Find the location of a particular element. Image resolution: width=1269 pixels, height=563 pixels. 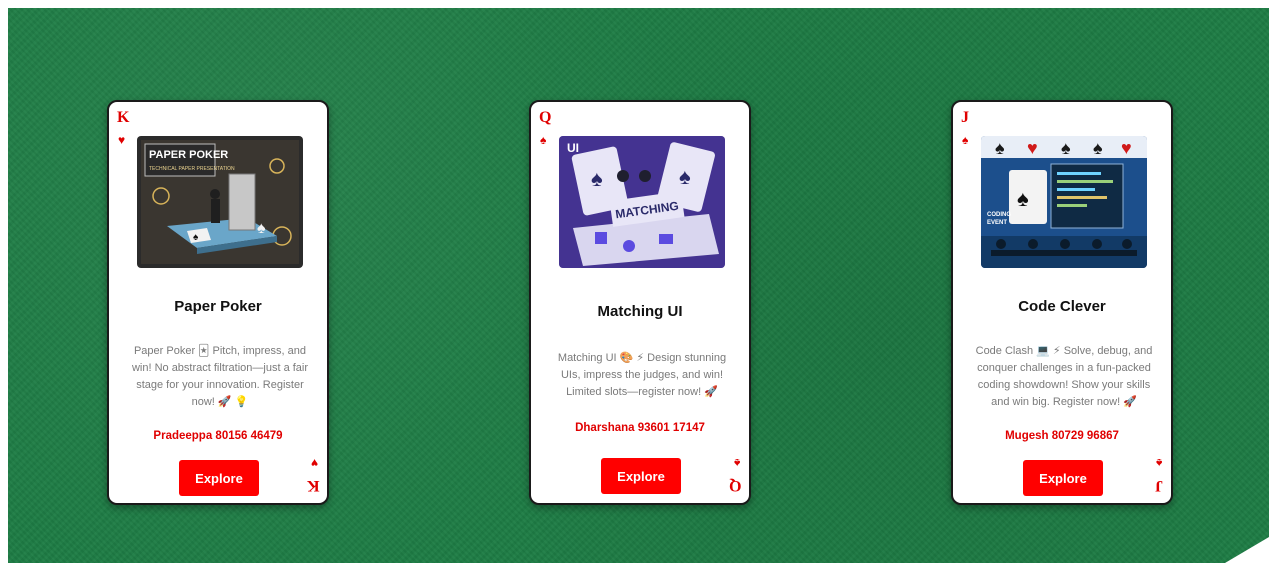

event-image: ♠ ♠ MATCHING UI is located at coordinates (642, 202).